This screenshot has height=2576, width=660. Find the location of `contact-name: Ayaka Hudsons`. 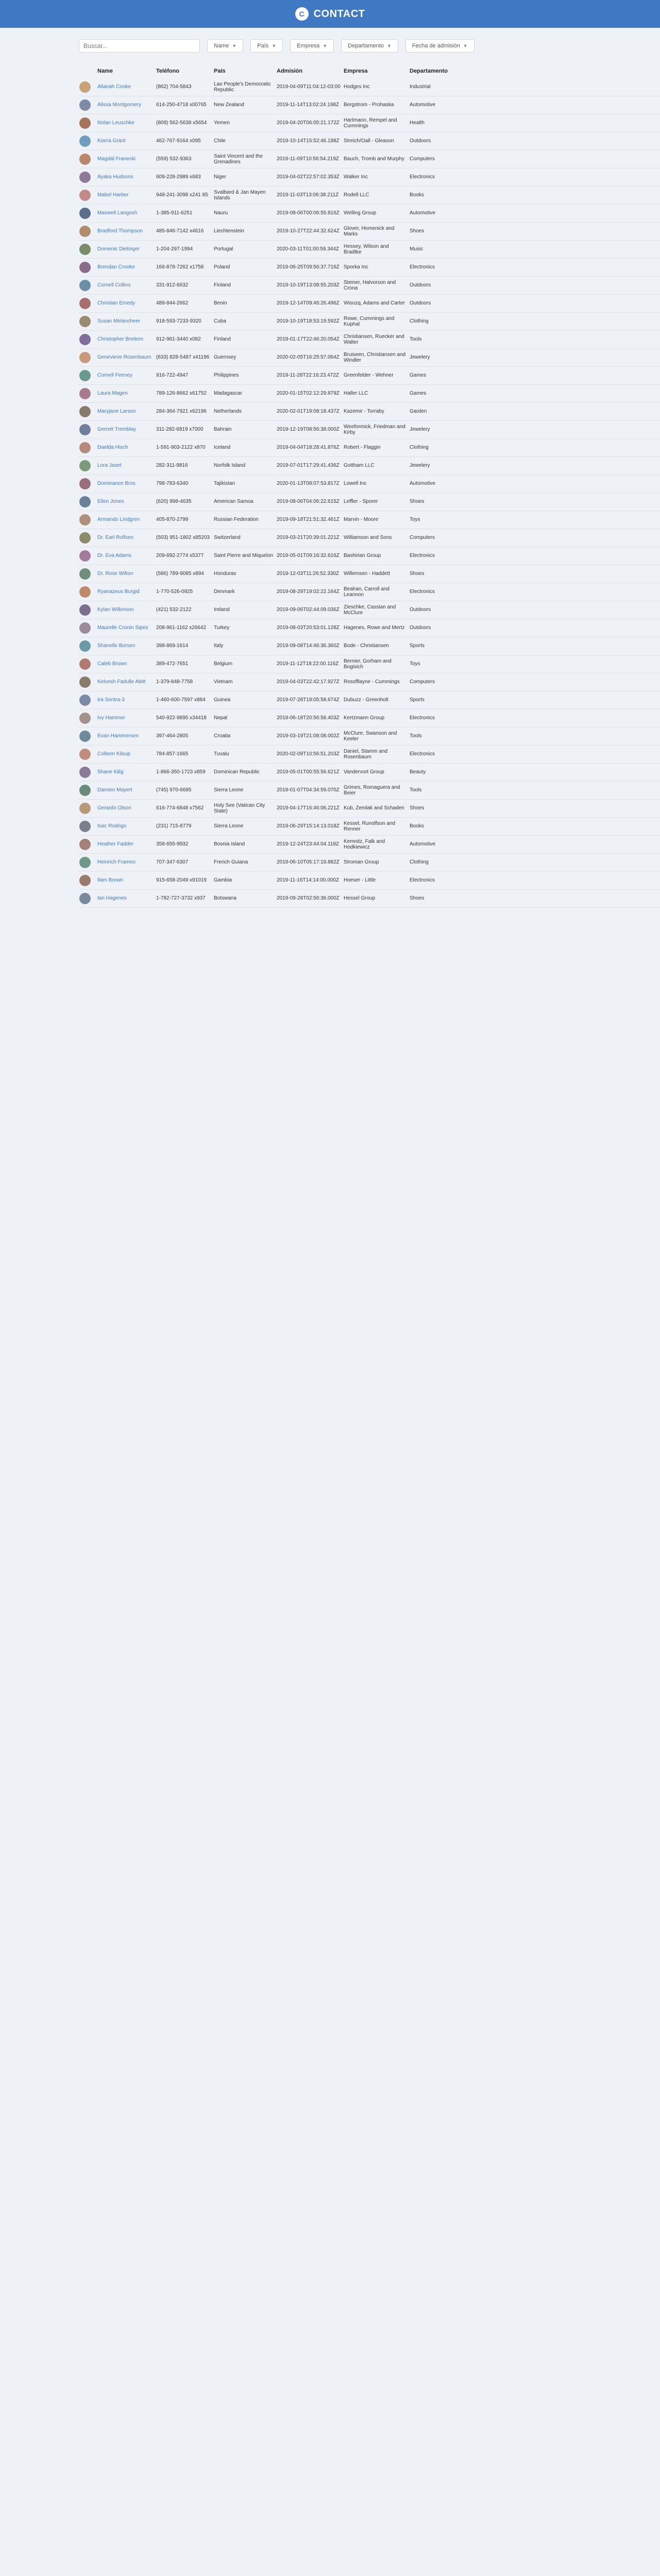

contact-name: Ayaka Hudsons is located at coordinates (125, 177).